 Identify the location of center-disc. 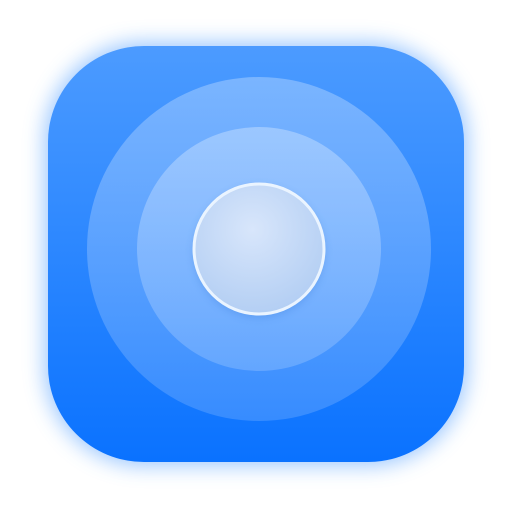
(259, 249).